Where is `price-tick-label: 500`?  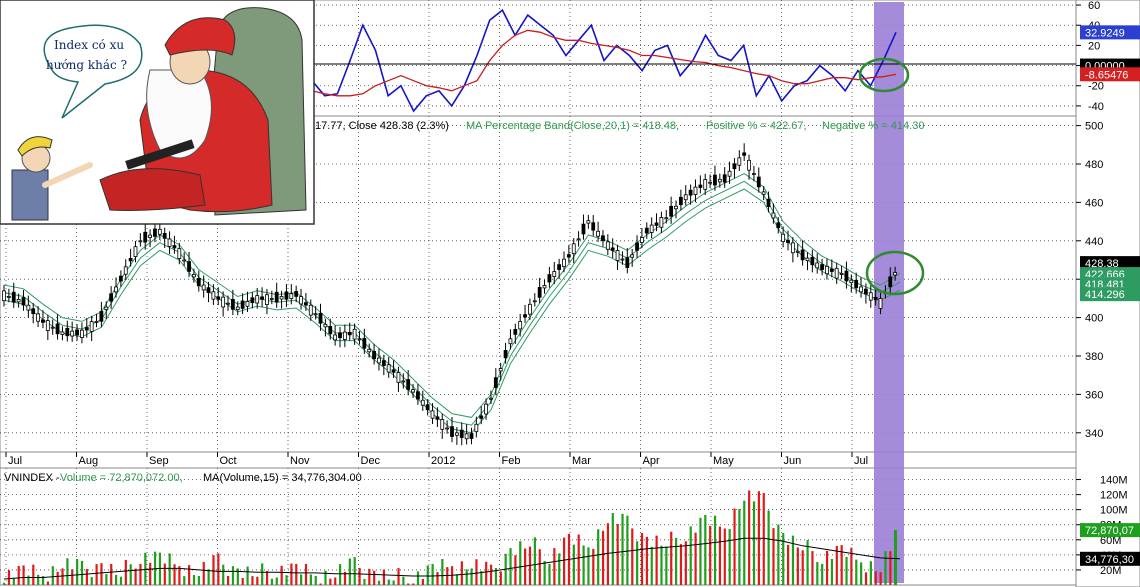 price-tick-label: 500 is located at coordinates (1094, 127).